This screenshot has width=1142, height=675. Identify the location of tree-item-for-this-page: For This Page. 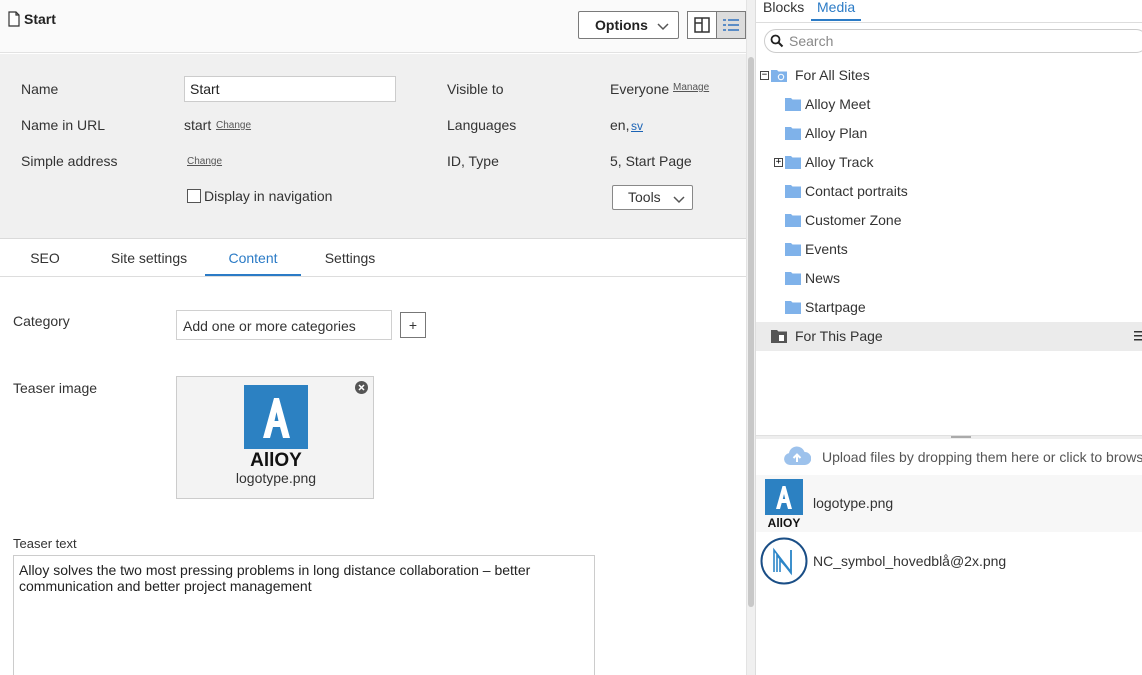
(949, 336).